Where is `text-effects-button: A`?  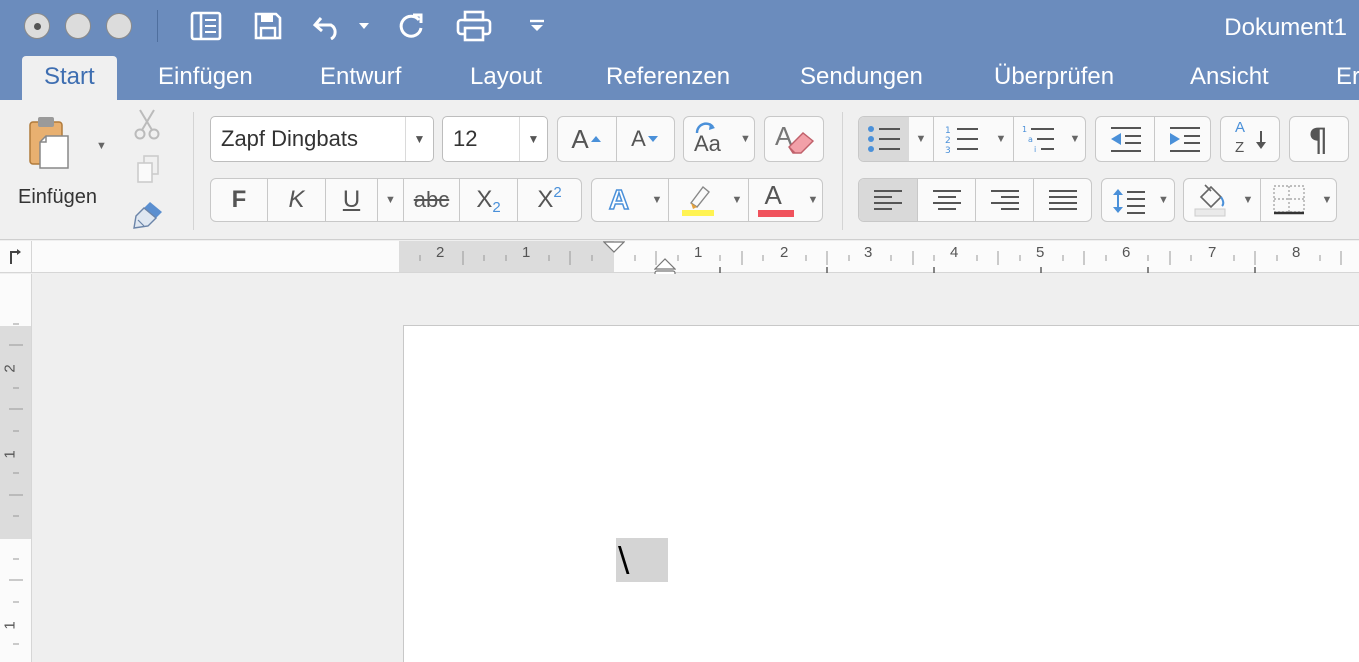
text-effects-button: A is located at coordinates (619, 200).